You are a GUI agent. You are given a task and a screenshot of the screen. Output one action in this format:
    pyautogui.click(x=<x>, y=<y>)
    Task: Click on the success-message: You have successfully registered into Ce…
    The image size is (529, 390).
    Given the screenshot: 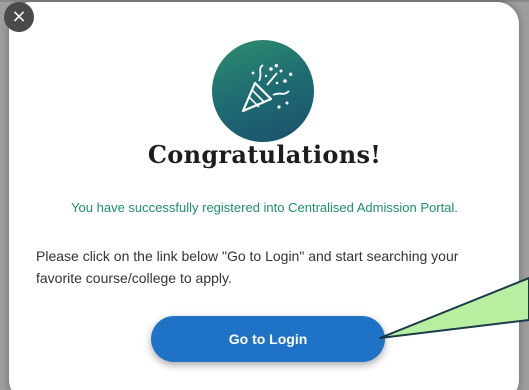 What is the action you would take?
    pyautogui.click(x=264, y=207)
    